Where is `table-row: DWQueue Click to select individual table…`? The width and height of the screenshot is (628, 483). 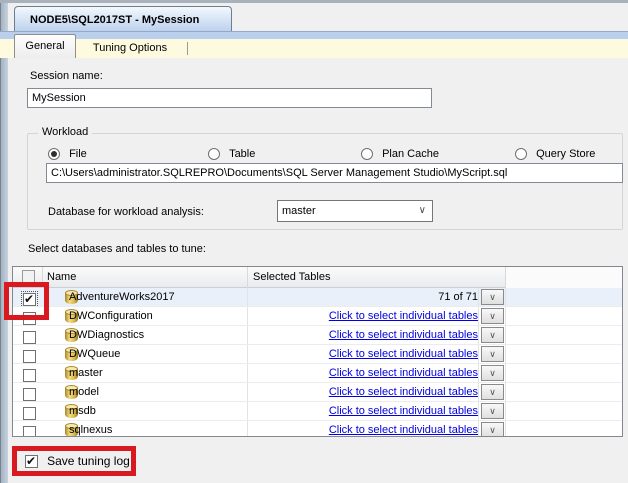 table-row: DWQueue Click to select individual table… is located at coordinates (317, 354).